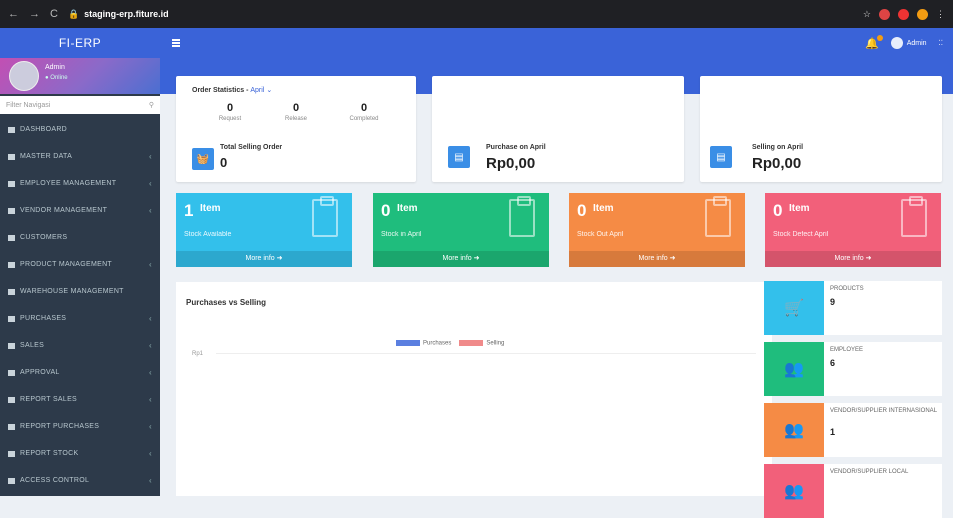 The width and height of the screenshot is (953, 518). Describe the element at coordinates (801, 234) in the screenshot. I see `tile-label: Stock Defect April` at that location.